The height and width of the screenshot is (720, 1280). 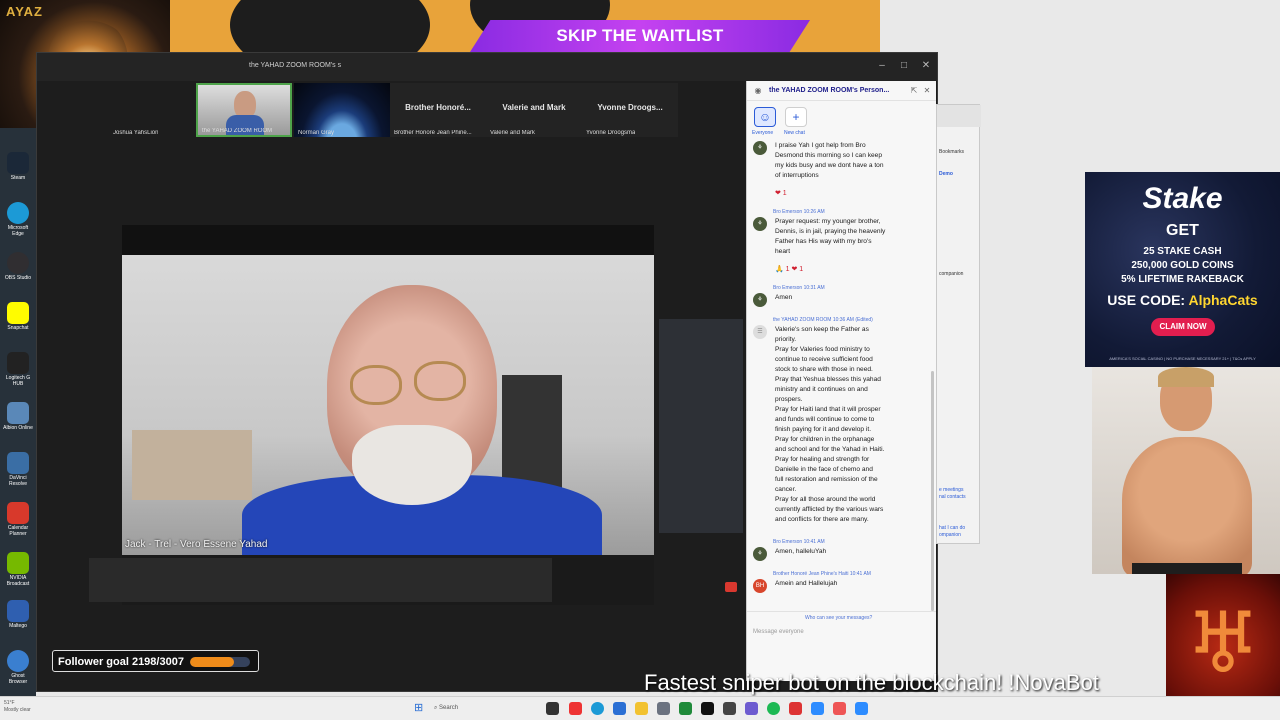 What do you see at coordinates (707, 708) in the screenshot?
I see `x-icon` at bounding box center [707, 708].